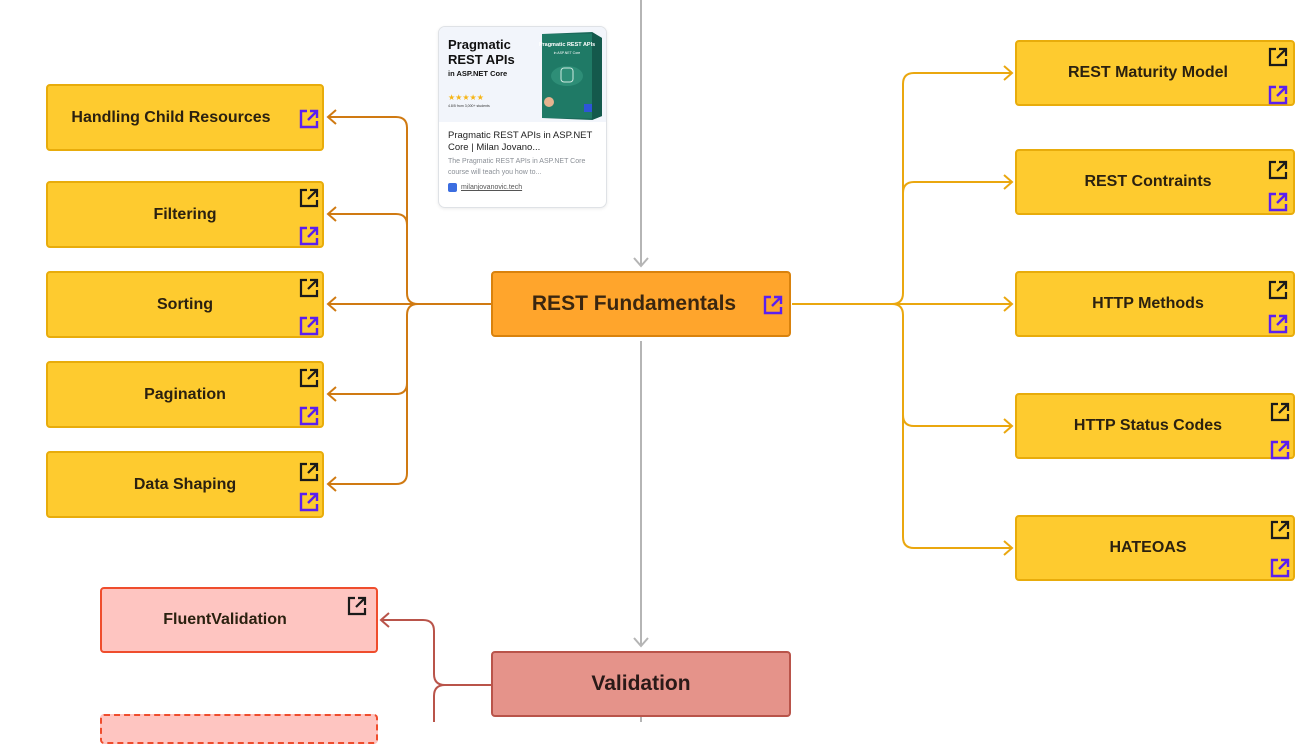 The image size is (1306, 744). I want to click on topic-label: HTTP Status Codes, so click(1148, 425).